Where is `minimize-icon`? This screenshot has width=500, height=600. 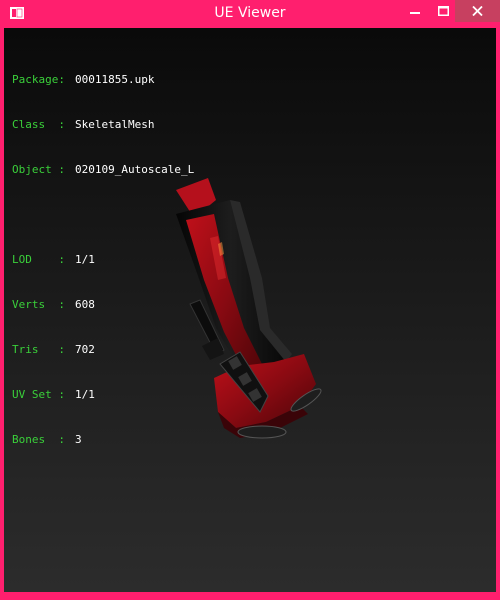
minimize-icon is located at coordinates (415, 13).